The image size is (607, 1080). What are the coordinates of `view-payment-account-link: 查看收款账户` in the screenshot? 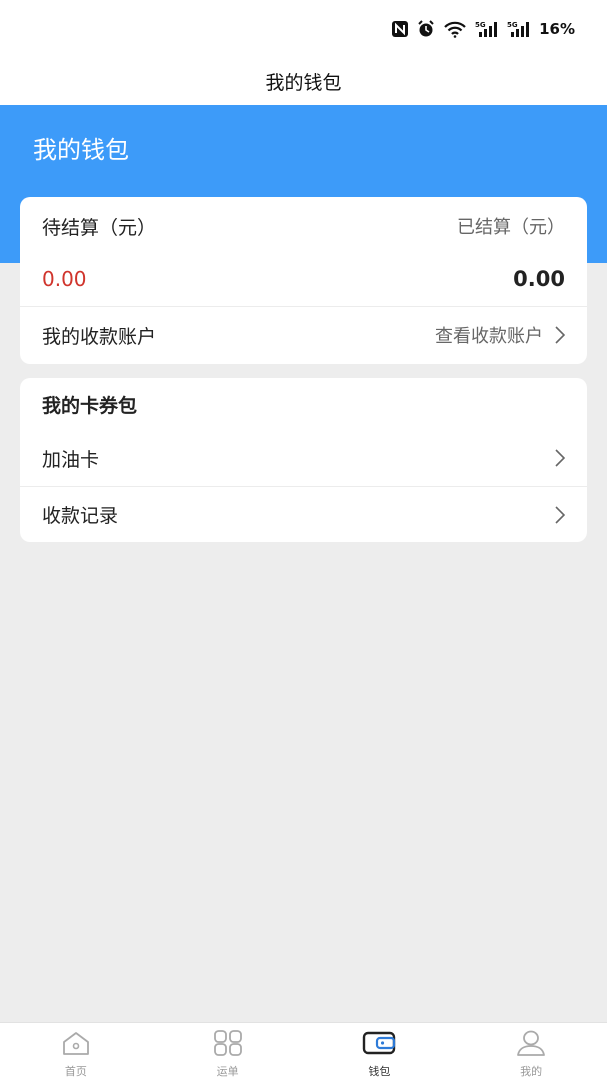 It's located at (500, 335).